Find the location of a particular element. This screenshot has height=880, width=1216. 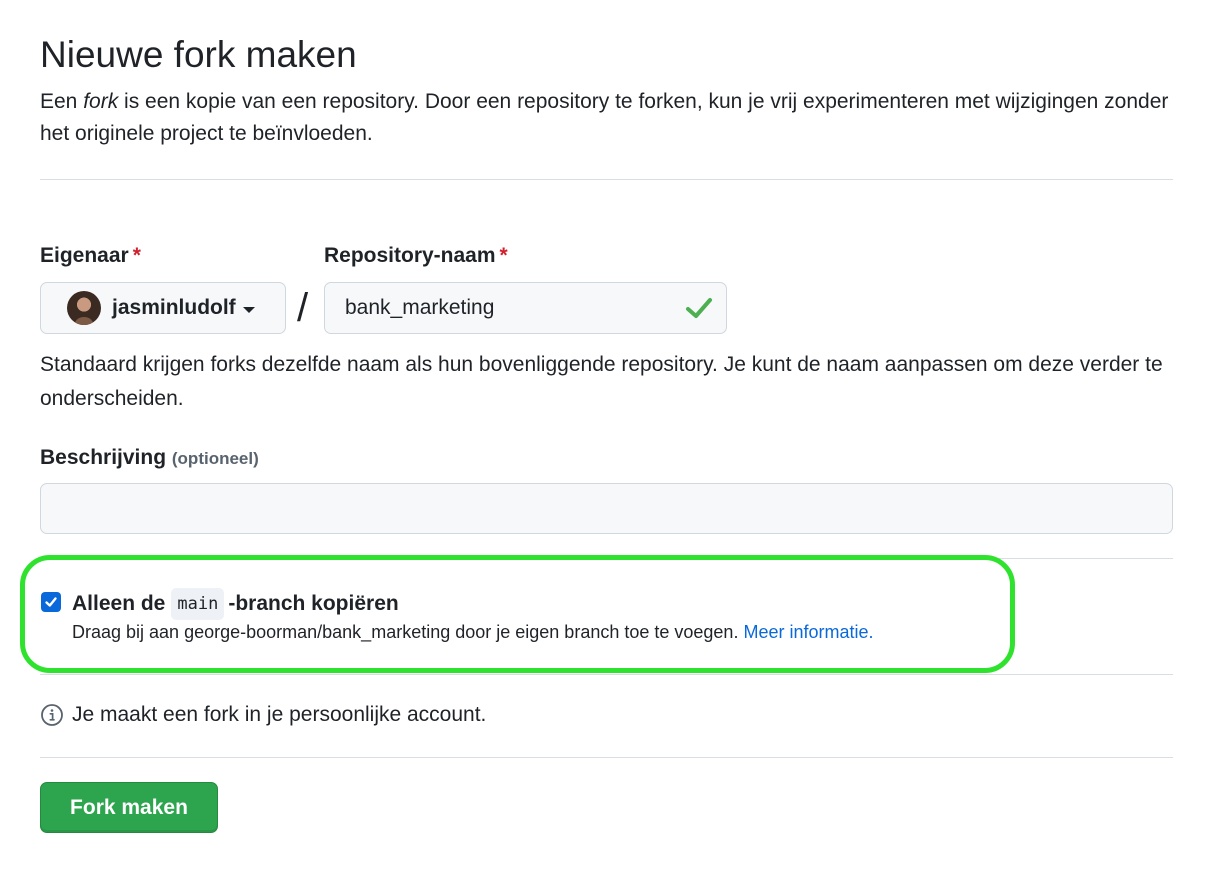

check-icon is located at coordinates (699, 308).